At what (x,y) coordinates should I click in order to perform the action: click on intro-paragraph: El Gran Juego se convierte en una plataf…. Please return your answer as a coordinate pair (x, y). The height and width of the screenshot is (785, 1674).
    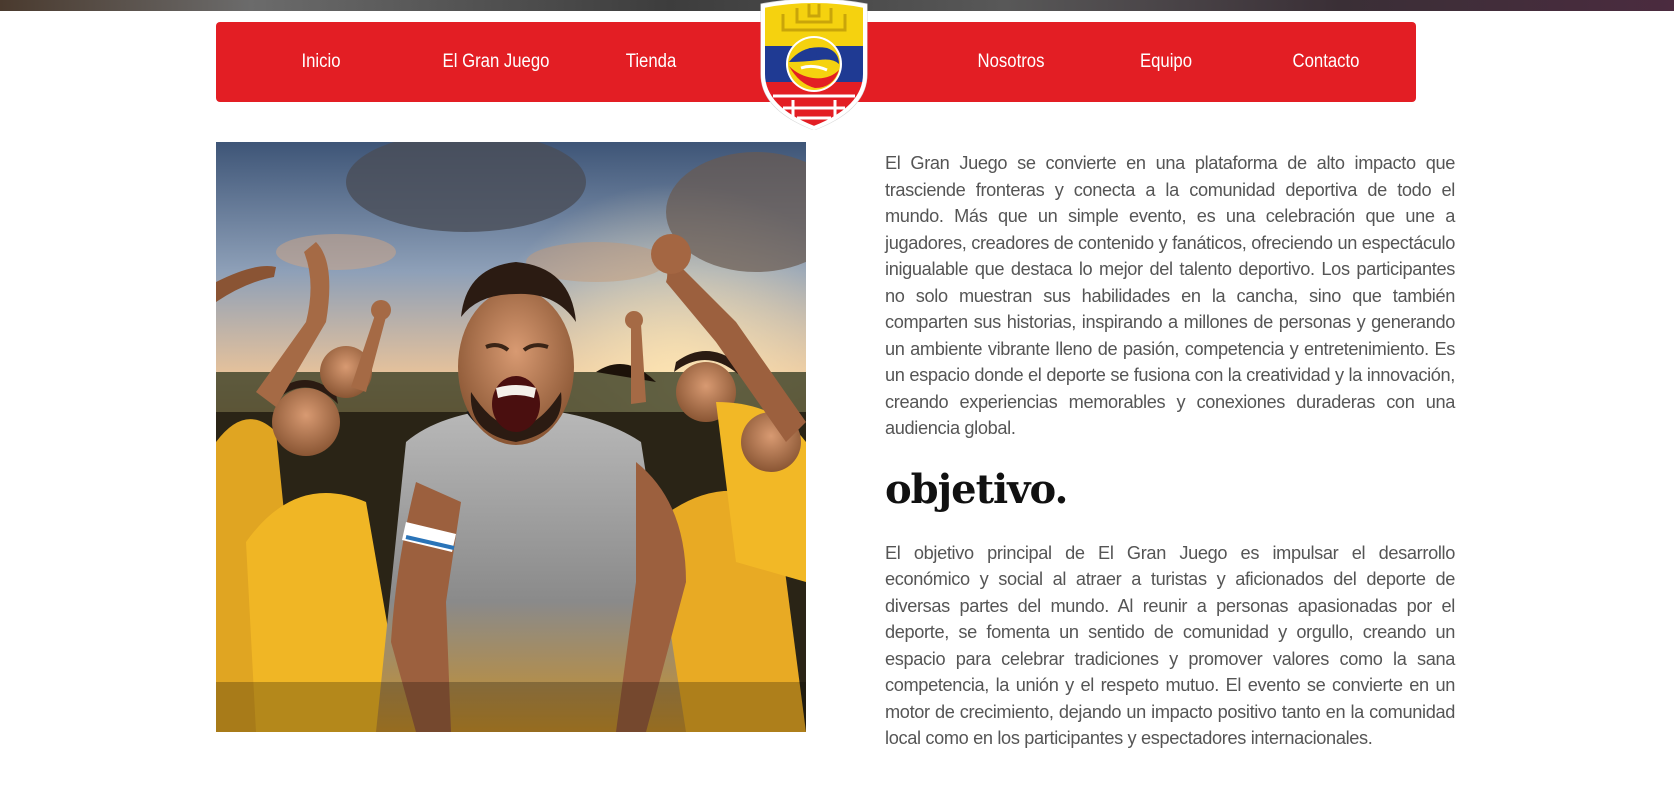
    Looking at the image, I should click on (1170, 295).